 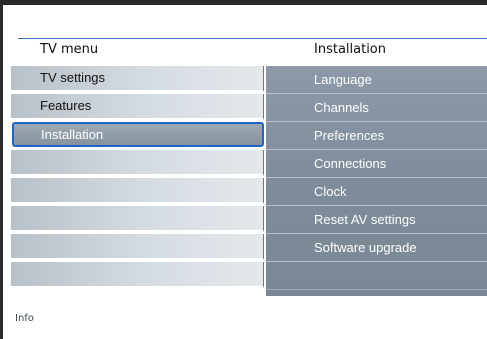 What do you see at coordinates (69, 49) in the screenshot?
I see `menu-title: TV menu` at bounding box center [69, 49].